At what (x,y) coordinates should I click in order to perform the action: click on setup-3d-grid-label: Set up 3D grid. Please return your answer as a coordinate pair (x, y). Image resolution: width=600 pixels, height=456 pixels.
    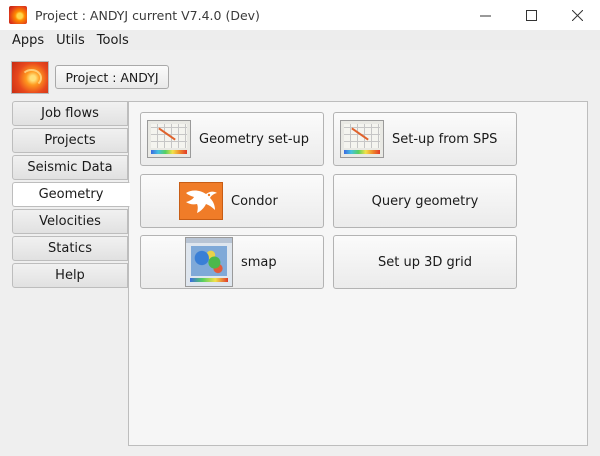
    Looking at the image, I should click on (425, 262).